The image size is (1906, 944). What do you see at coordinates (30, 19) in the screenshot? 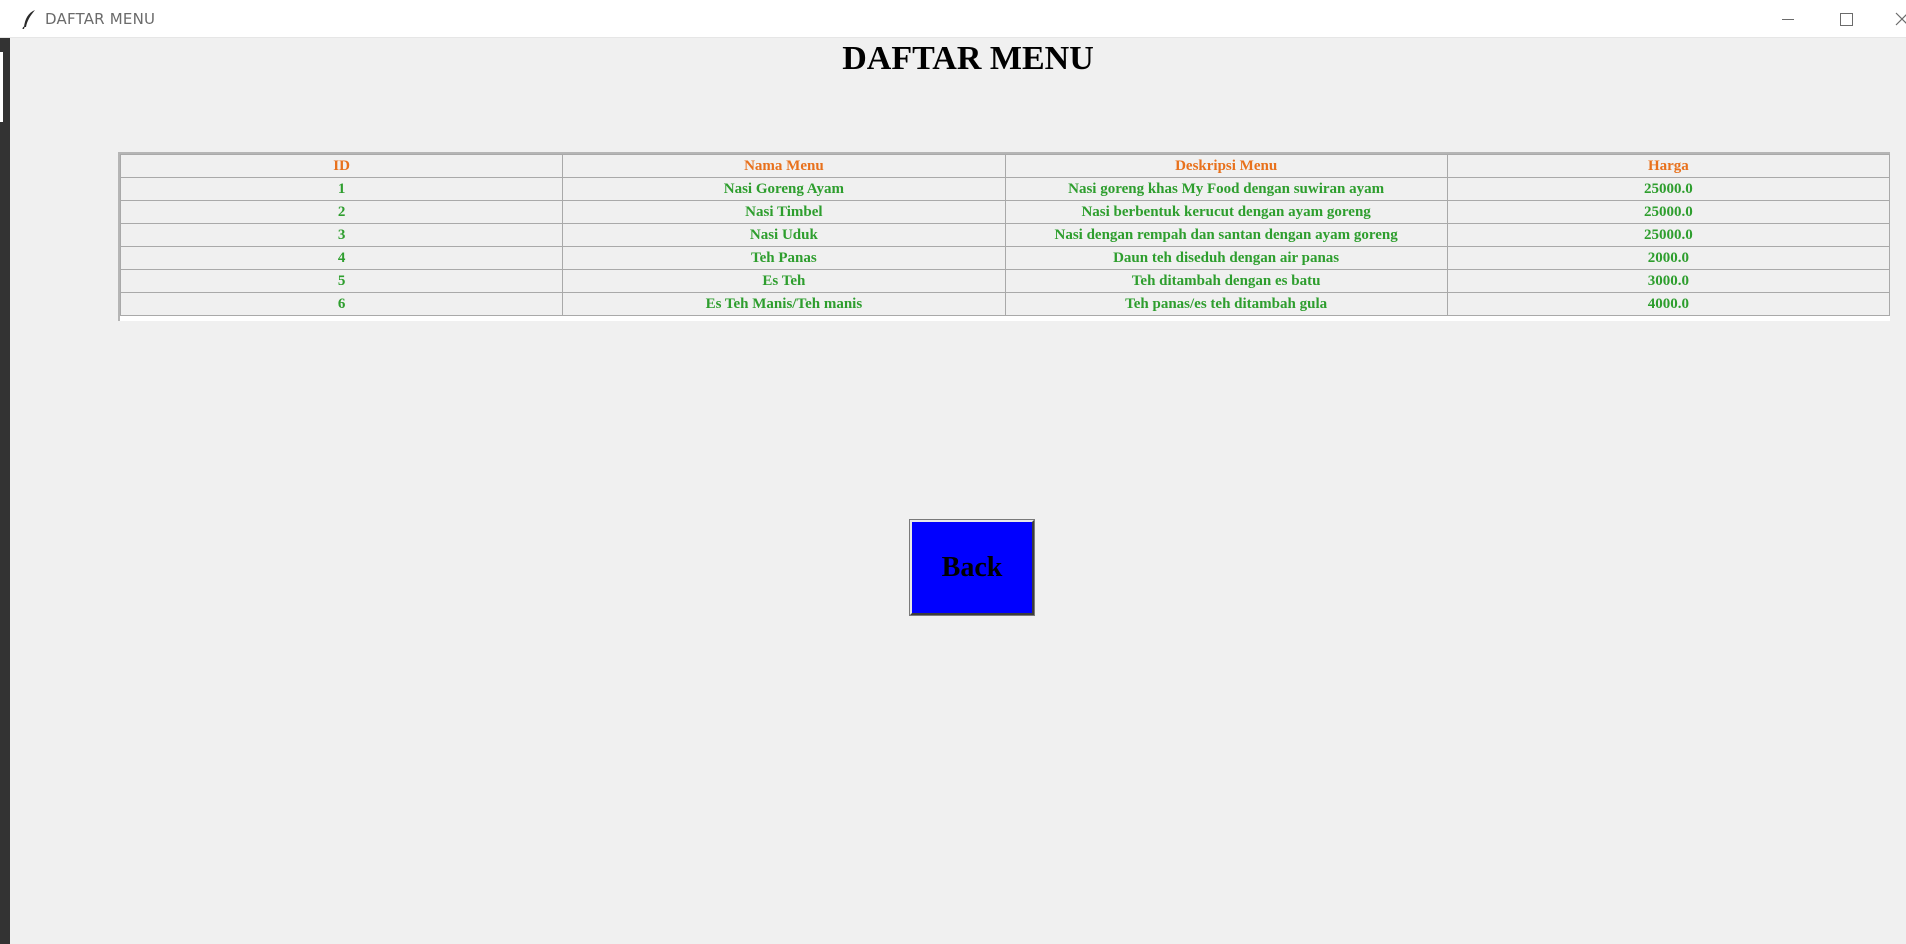
I see `feather-icon` at bounding box center [30, 19].